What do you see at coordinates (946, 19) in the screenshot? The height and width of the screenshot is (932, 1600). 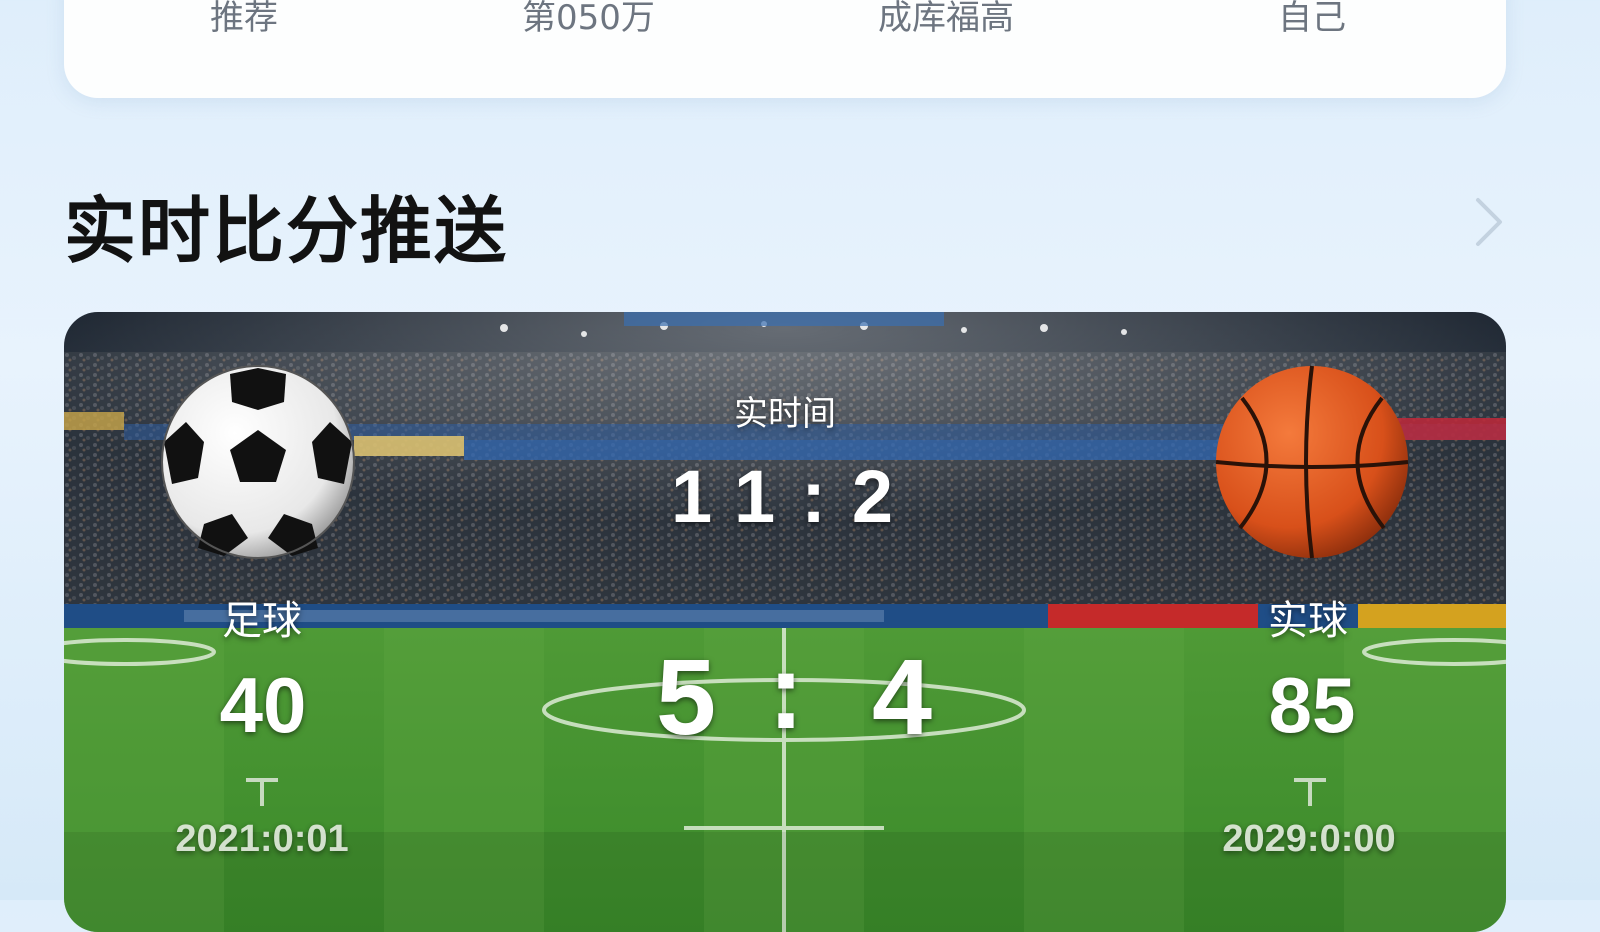 I see `tab-third: 成库福高` at bounding box center [946, 19].